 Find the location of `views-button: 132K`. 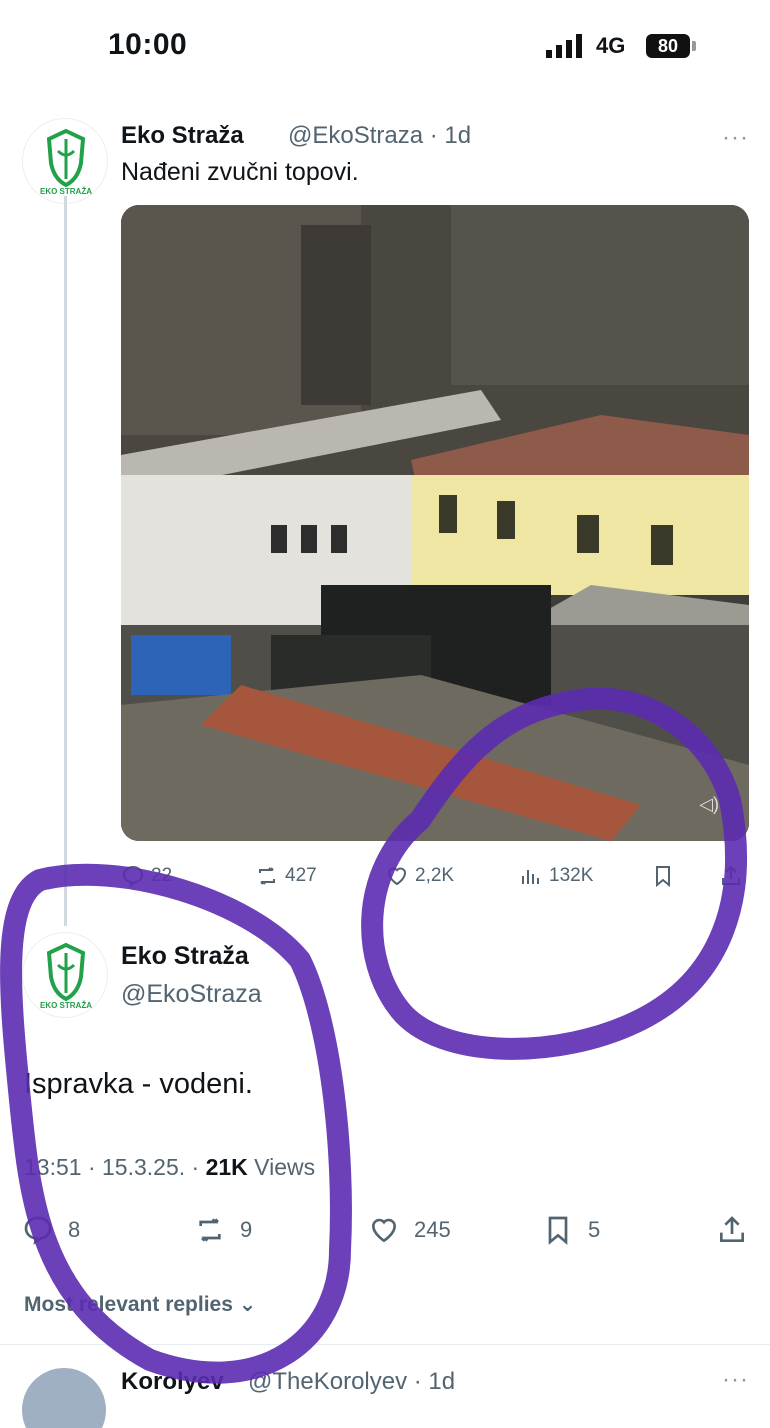

views-button: 132K is located at coordinates (556, 876).